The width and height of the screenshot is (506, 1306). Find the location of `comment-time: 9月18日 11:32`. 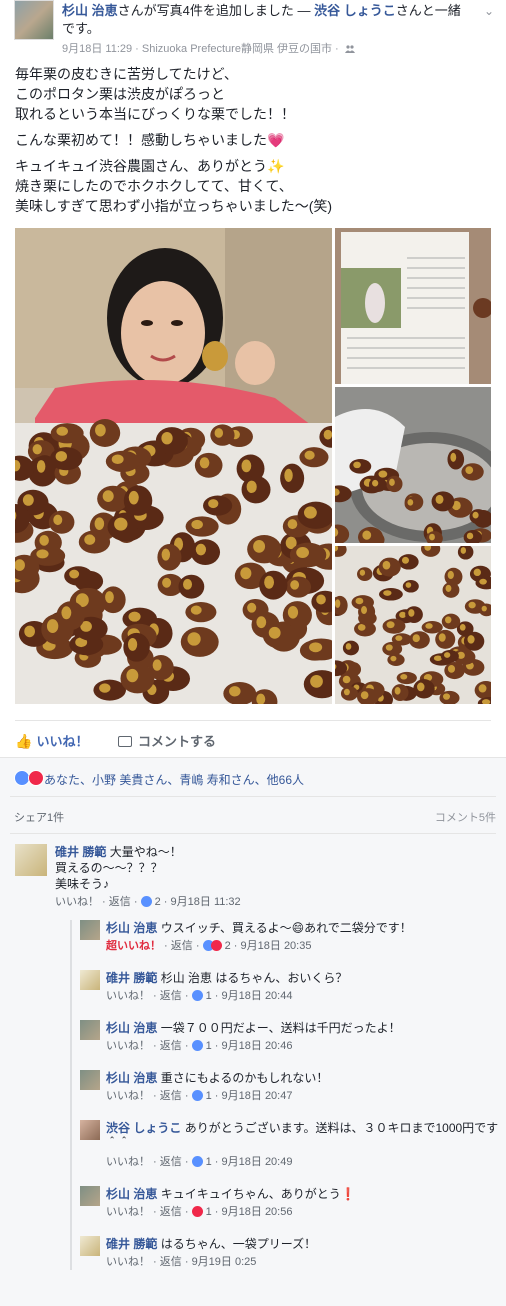

comment-time: 9月18日 11:32 is located at coordinates (206, 902).